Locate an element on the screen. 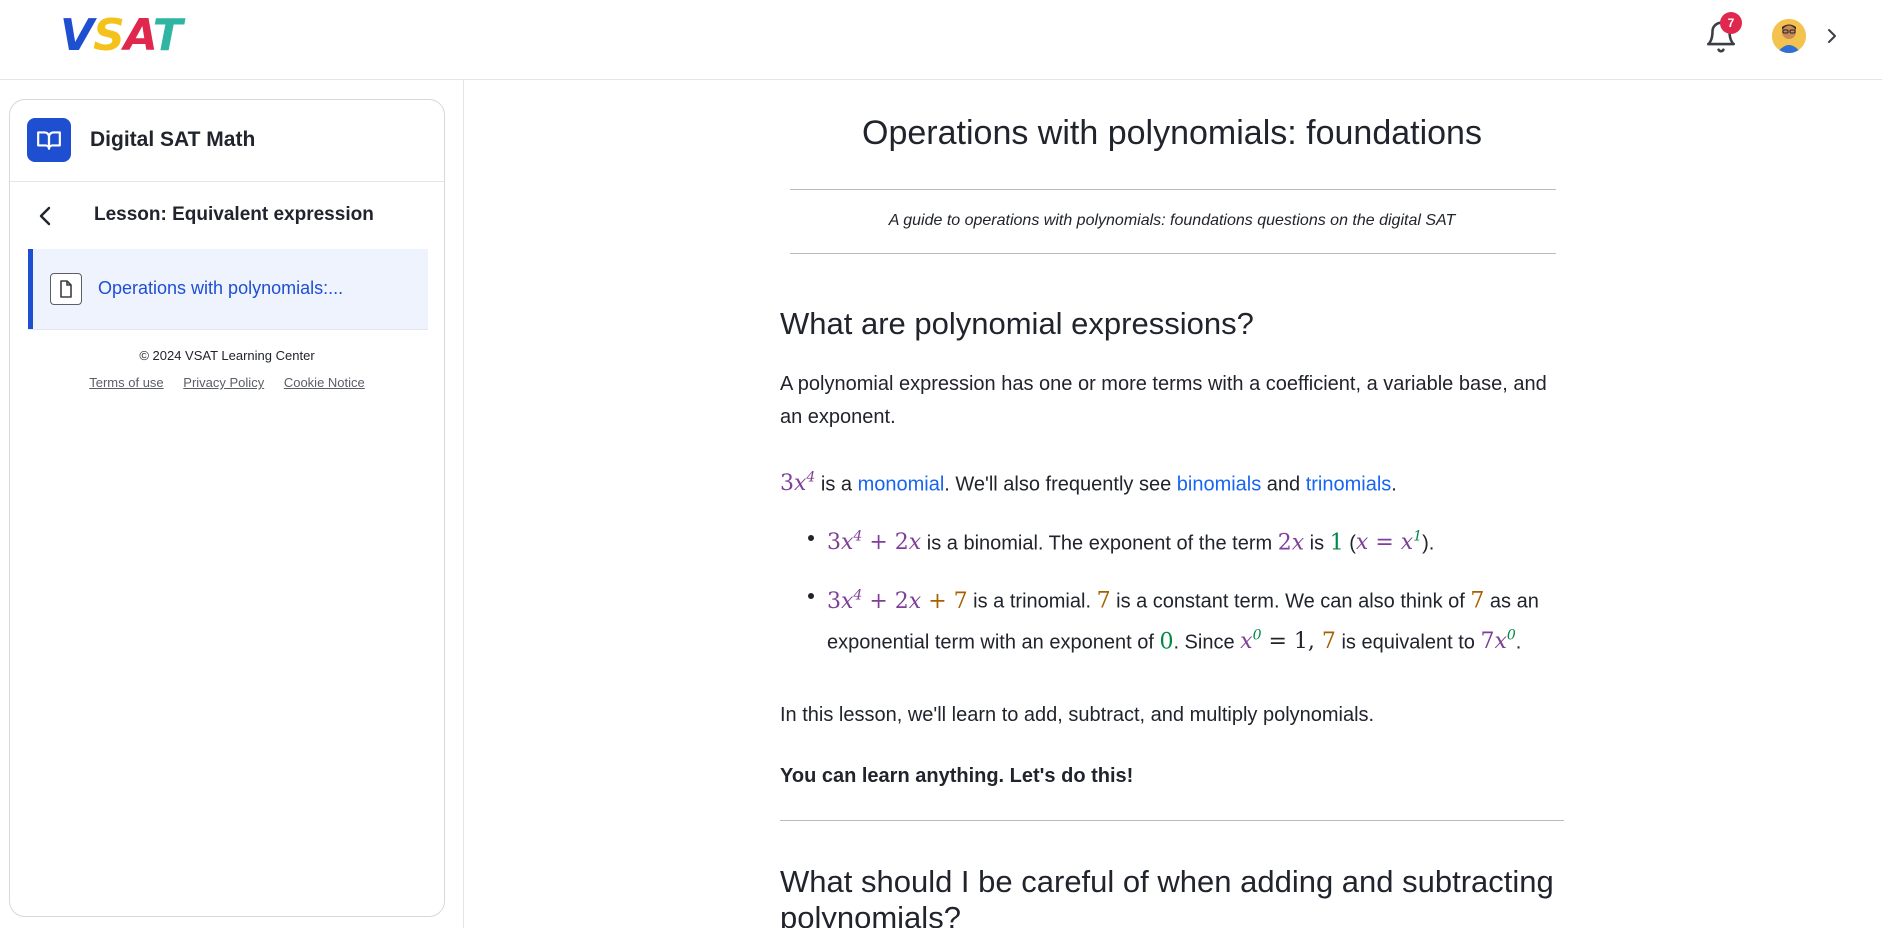 Image resolution: width=1882 pixels, height=928 pixels. motto: You can learn anything. Let's do this! is located at coordinates (1172, 776).